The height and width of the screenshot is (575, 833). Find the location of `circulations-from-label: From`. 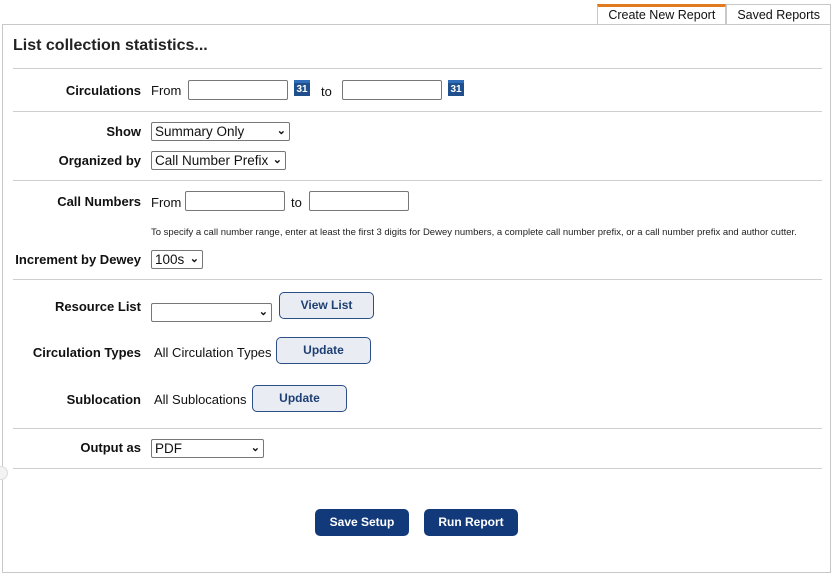

circulations-from-label: From is located at coordinates (166, 90).